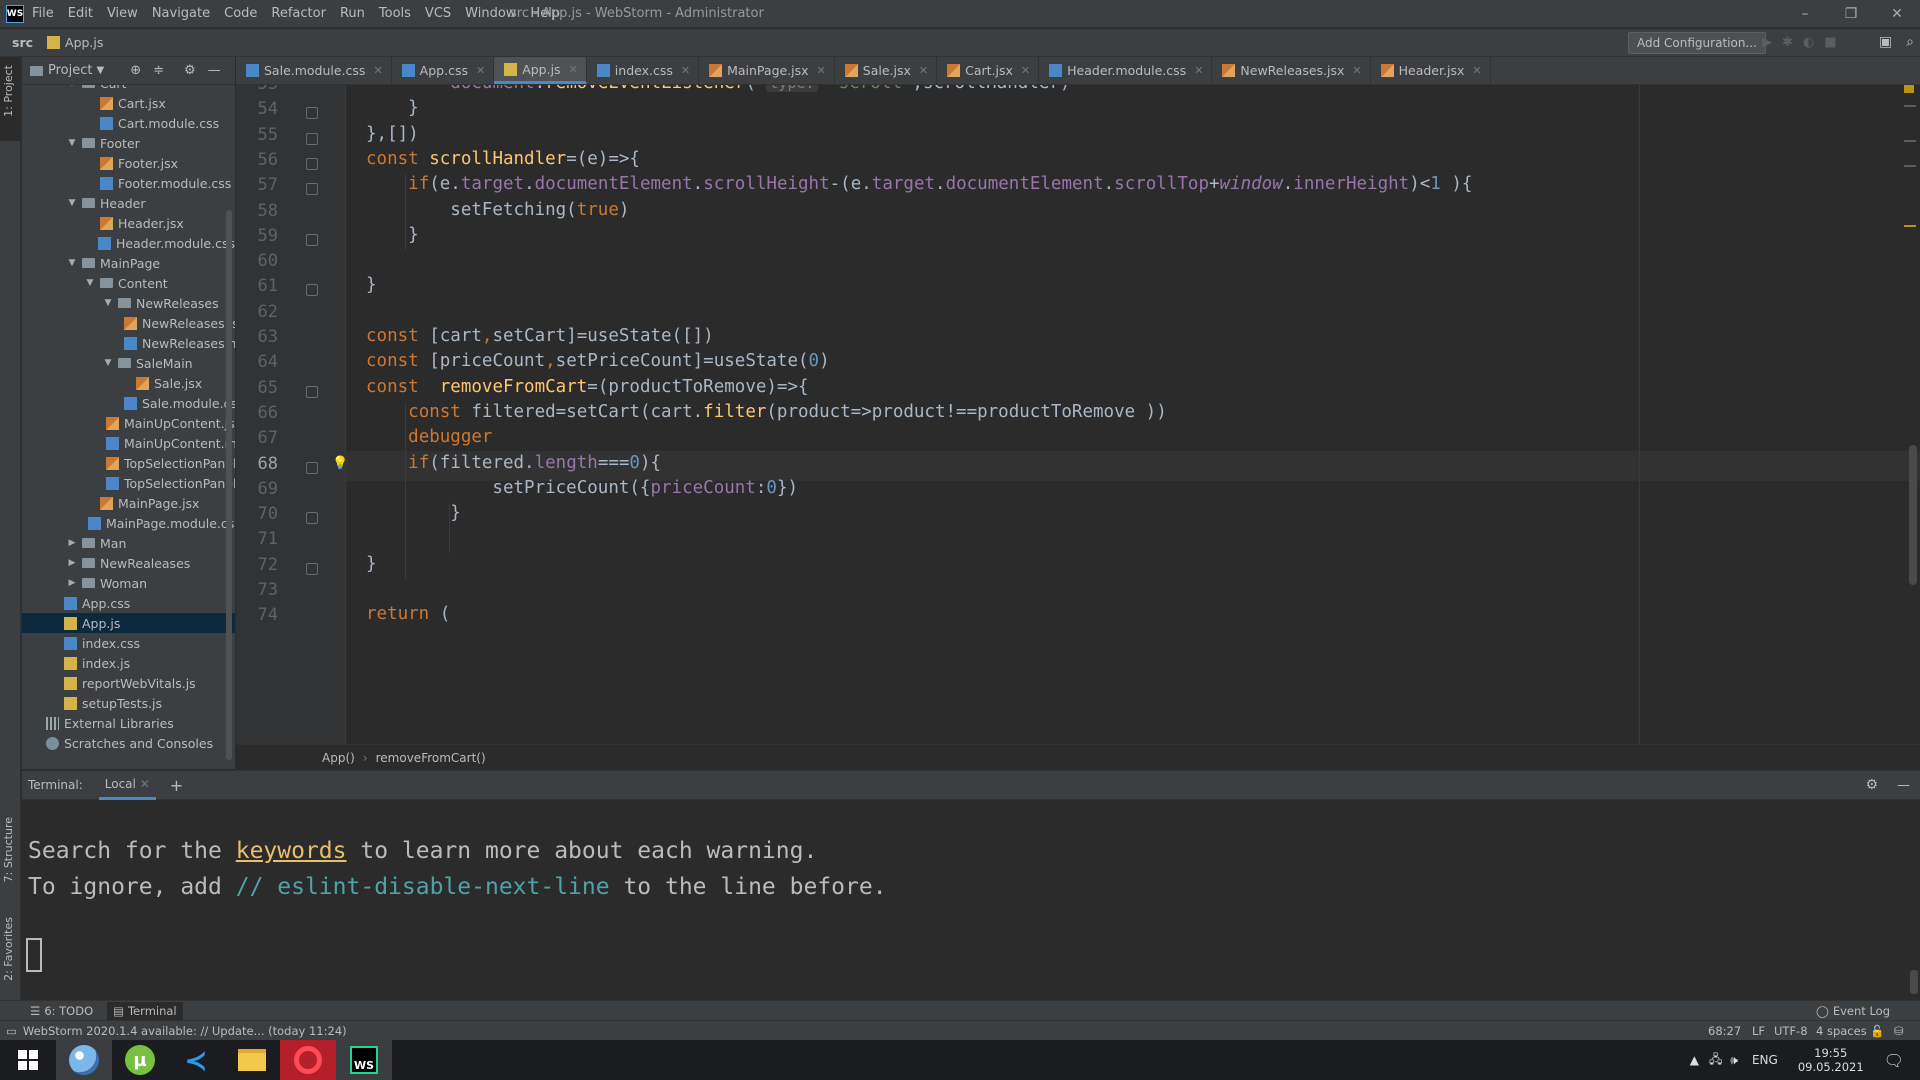 Image resolution: width=1920 pixels, height=1080 pixels. I want to click on warning-marker, so click(1909, 89).